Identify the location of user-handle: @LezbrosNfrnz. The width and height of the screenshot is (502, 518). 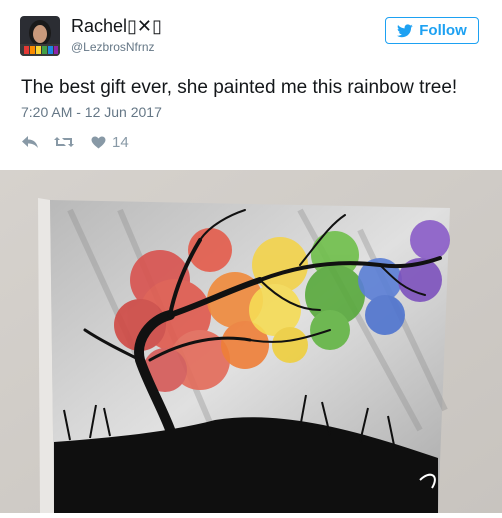
(113, 47).